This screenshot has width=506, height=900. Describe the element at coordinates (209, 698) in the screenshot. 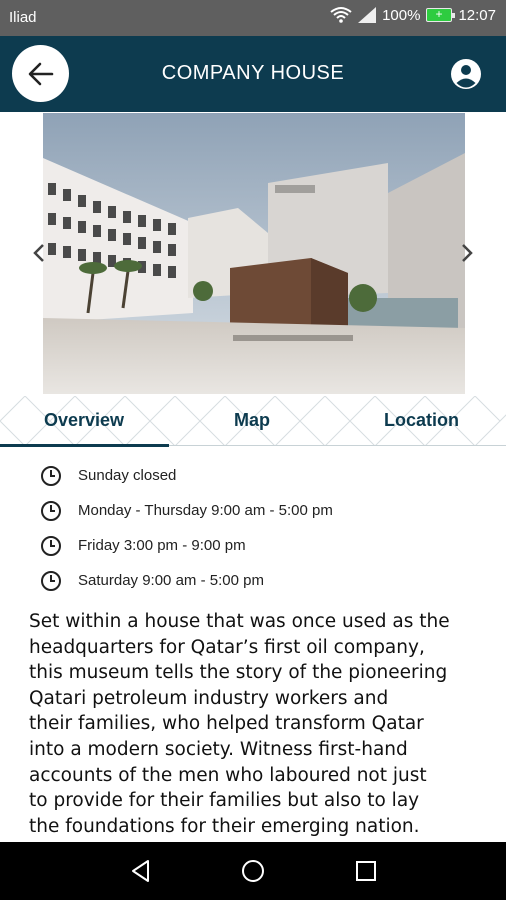

I see `description-line: Qatari petroleum industry workers and` at that location.